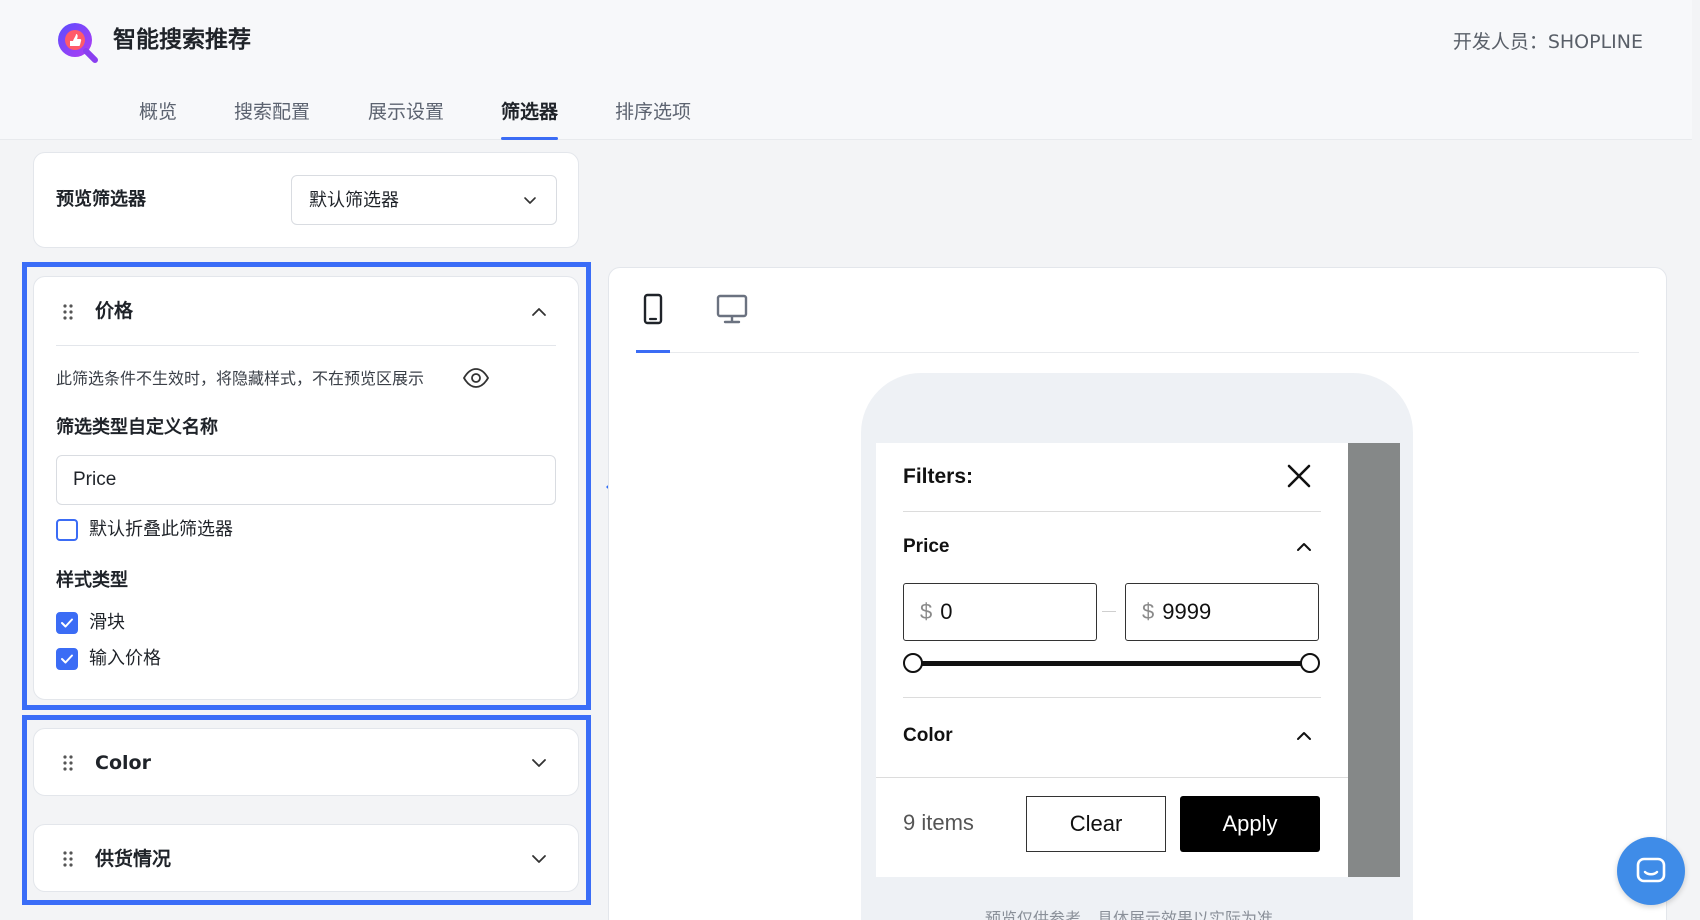 Image resolution: width=1700 pixels, height=920 pixels. What do you see at coordinates (938, 476) in the screenshot?
I see `drawer-title: Filters:` at bounding box center [938, 476].